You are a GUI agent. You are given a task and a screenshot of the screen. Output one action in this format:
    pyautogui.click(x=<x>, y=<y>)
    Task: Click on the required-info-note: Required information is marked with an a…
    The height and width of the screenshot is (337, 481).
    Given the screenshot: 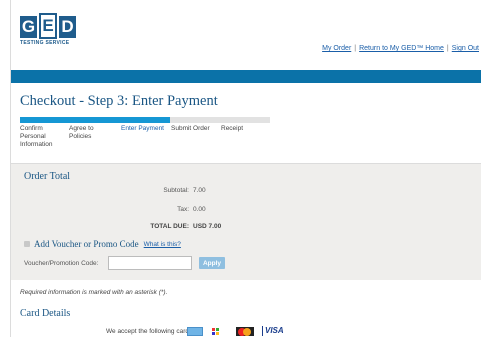 What is the action you would take?
    pyautogui.click(x=94, y=292)
    